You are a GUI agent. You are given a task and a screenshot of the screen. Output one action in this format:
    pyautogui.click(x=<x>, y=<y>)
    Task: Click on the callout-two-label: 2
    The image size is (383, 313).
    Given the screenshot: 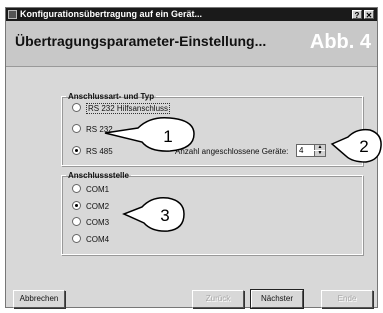 What is the action you would take?
    pyautogui.click(x=363, y=146)
    